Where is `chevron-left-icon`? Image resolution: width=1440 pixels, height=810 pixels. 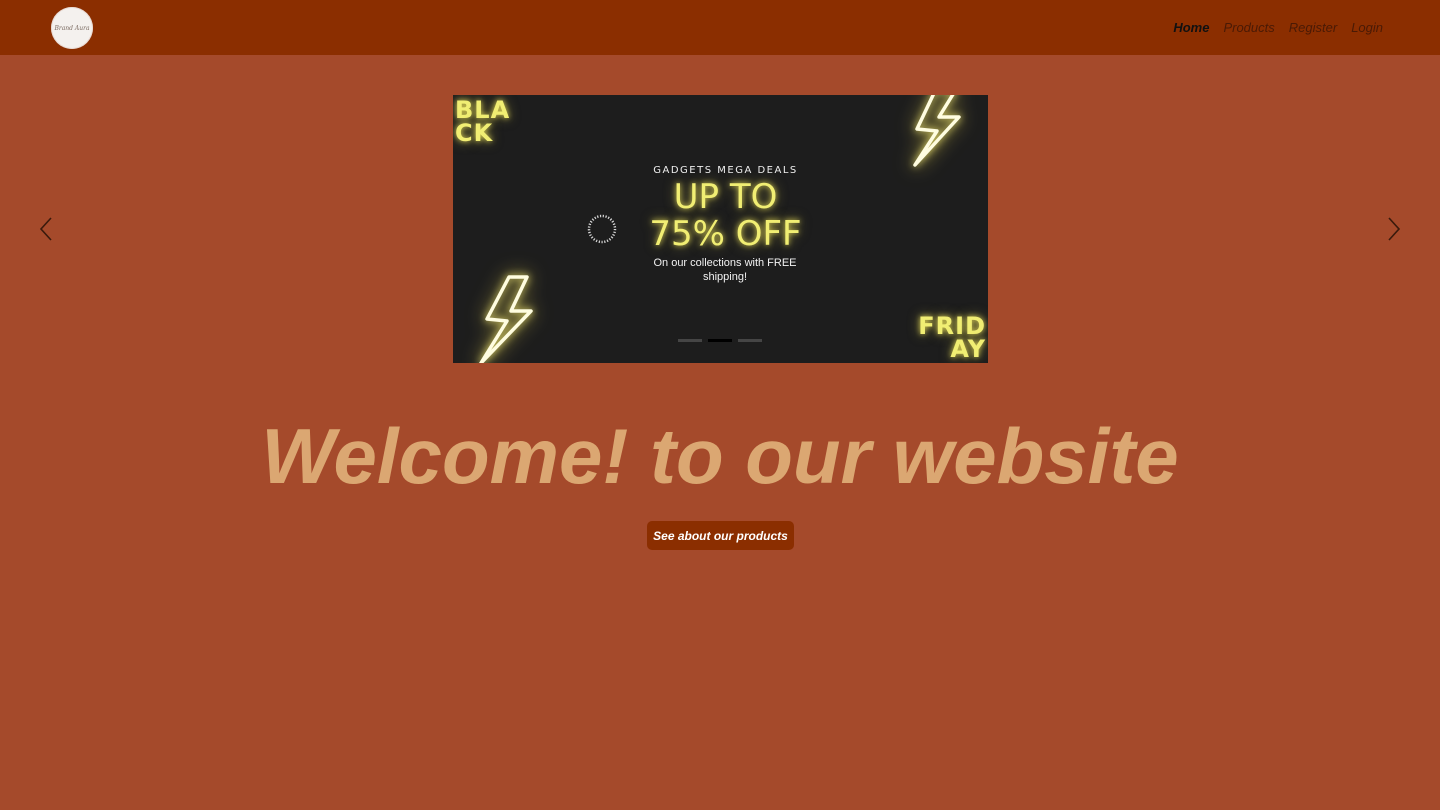 chevron-left-icon is located at coordinates (45, 229).